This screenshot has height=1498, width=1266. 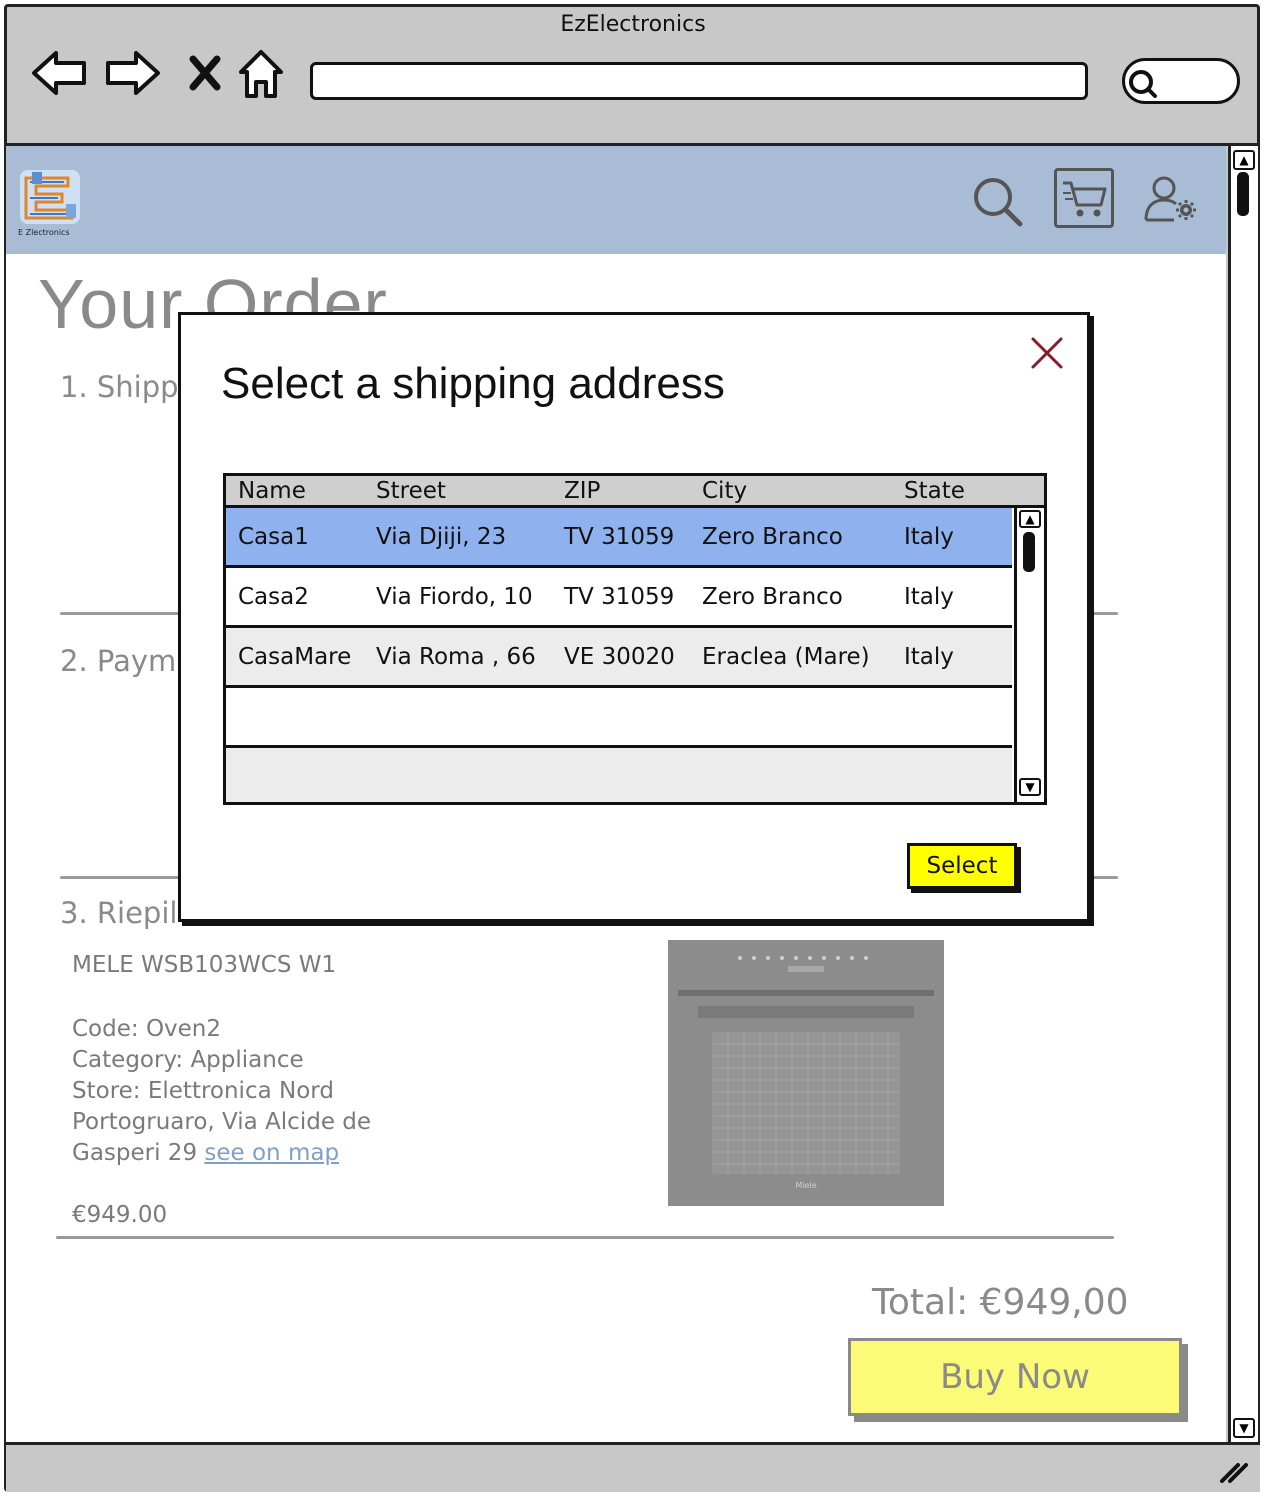 What do you see at coordinates (473, 383) in the screenshot?
I see `dialog-title: Select a shipping address` at bounding box center [473, 383].